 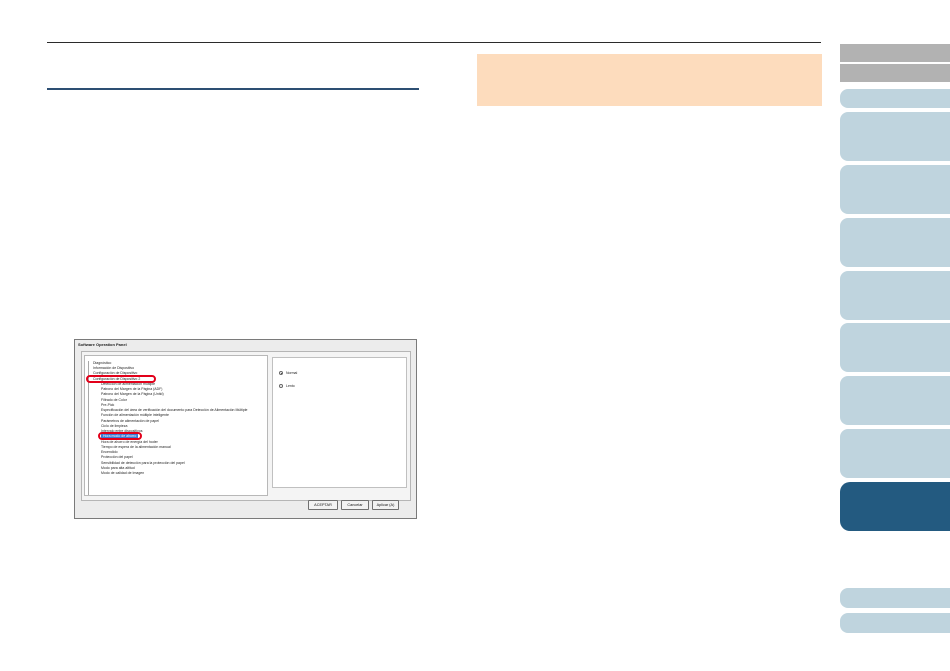 I want to click on tree-item-color-filter: Filtrado de Color, so click(x=114, y=400).